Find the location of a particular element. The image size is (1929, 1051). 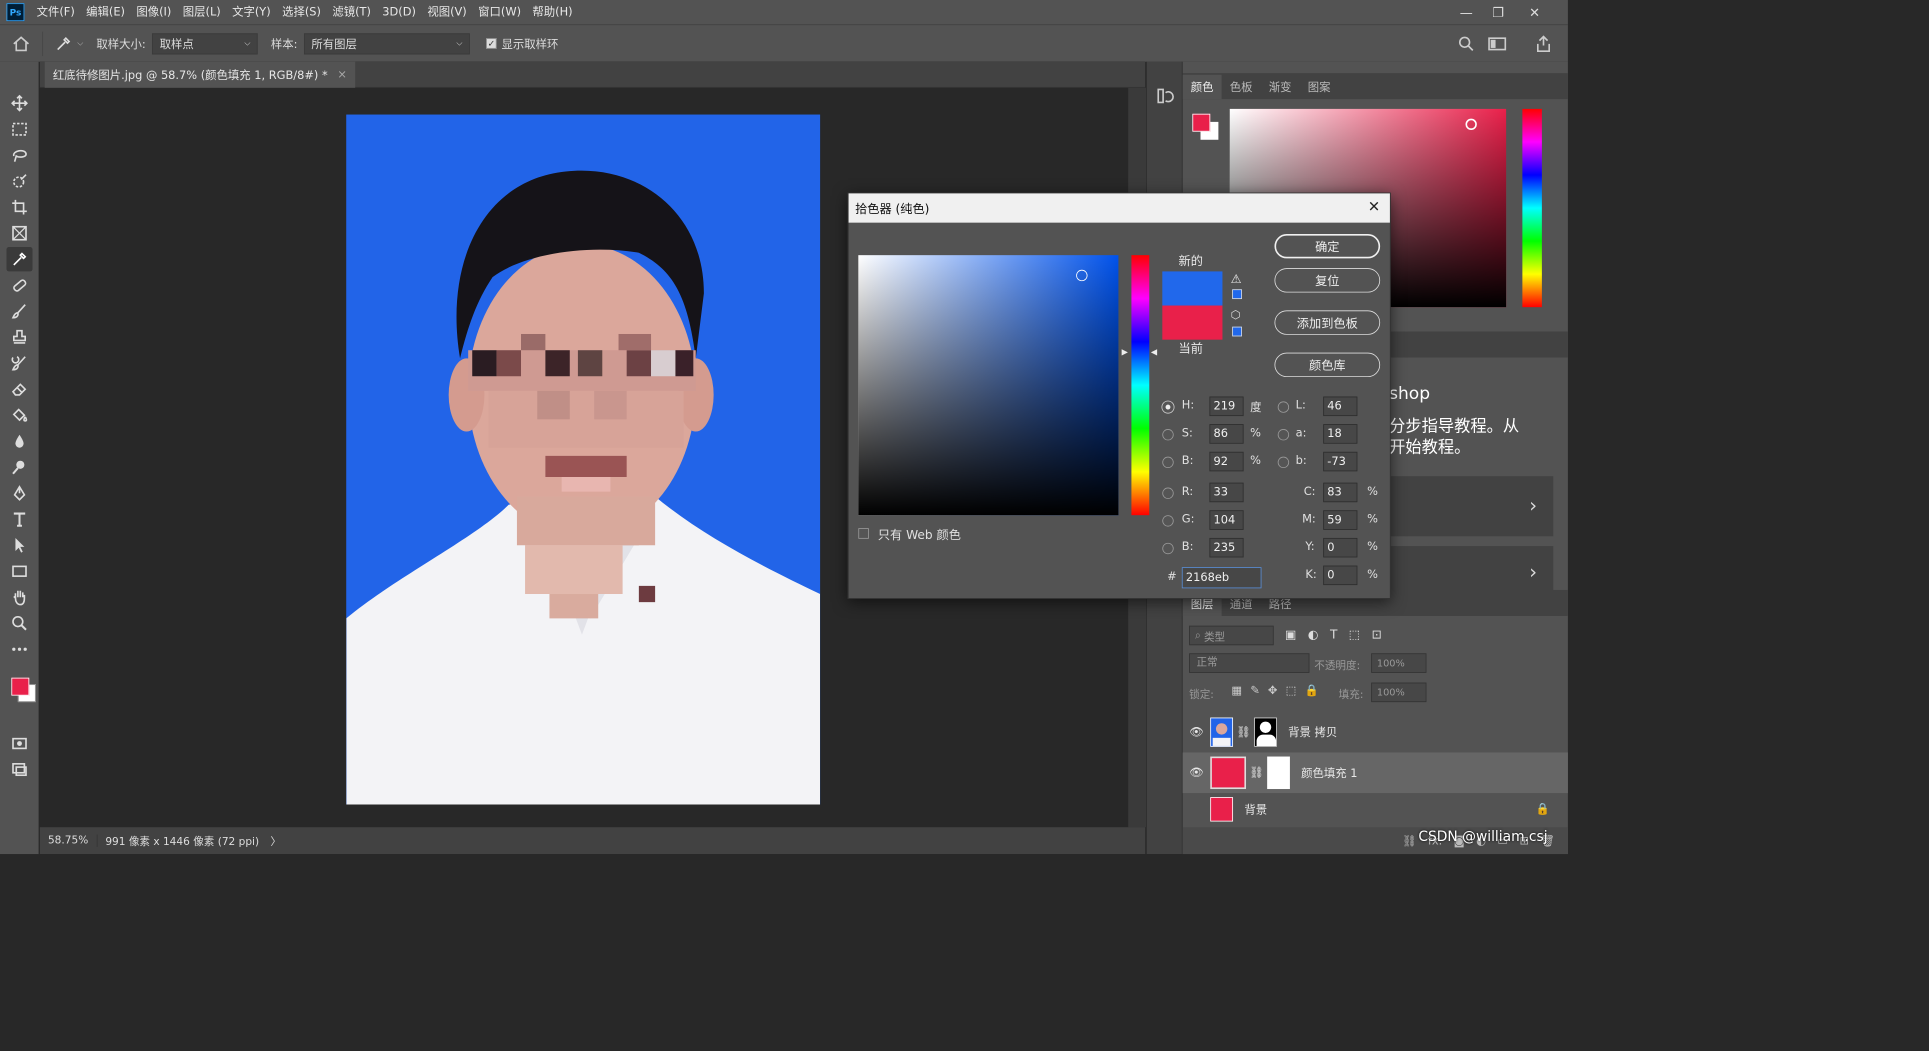

menu-view: 视图(V) is located at coordinates (447, 12).